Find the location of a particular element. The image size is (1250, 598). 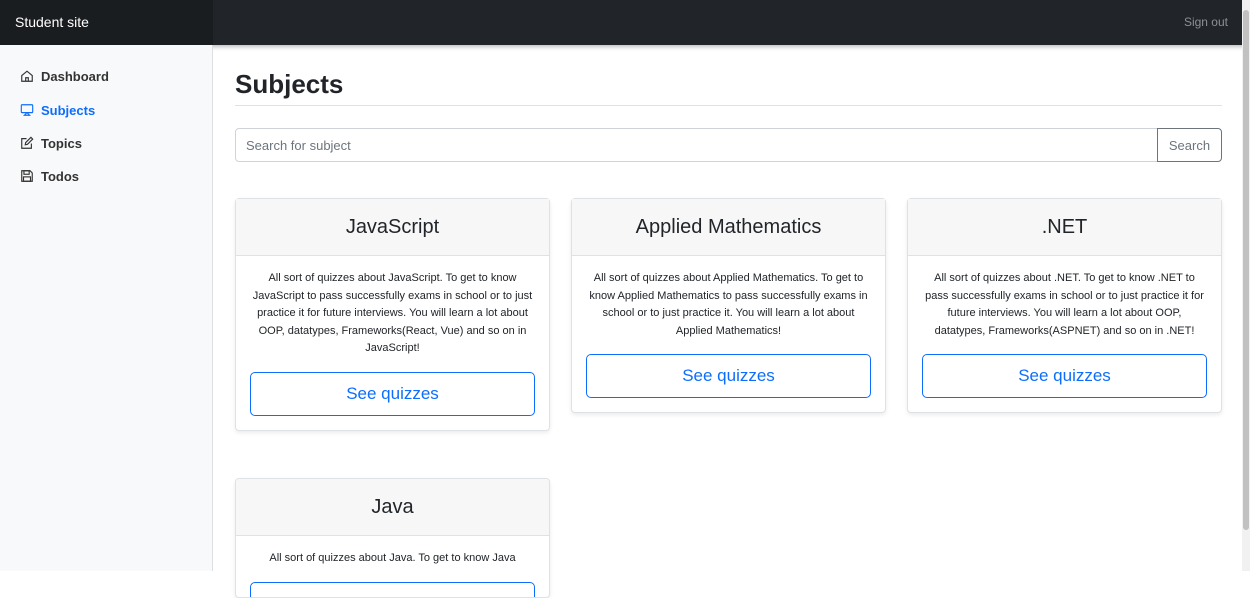

page-title: Subjects is located at coordinates (289, 84).